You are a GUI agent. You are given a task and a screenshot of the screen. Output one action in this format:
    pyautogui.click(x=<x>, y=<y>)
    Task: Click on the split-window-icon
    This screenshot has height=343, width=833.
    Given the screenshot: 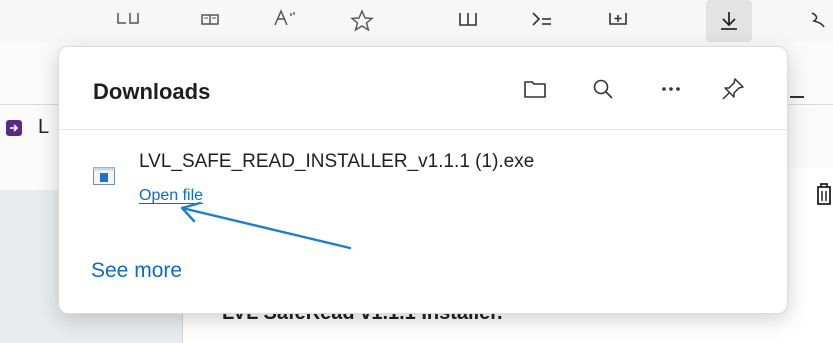 What is the action you would take?
    pyautogui.click(x=468, y=20)
    